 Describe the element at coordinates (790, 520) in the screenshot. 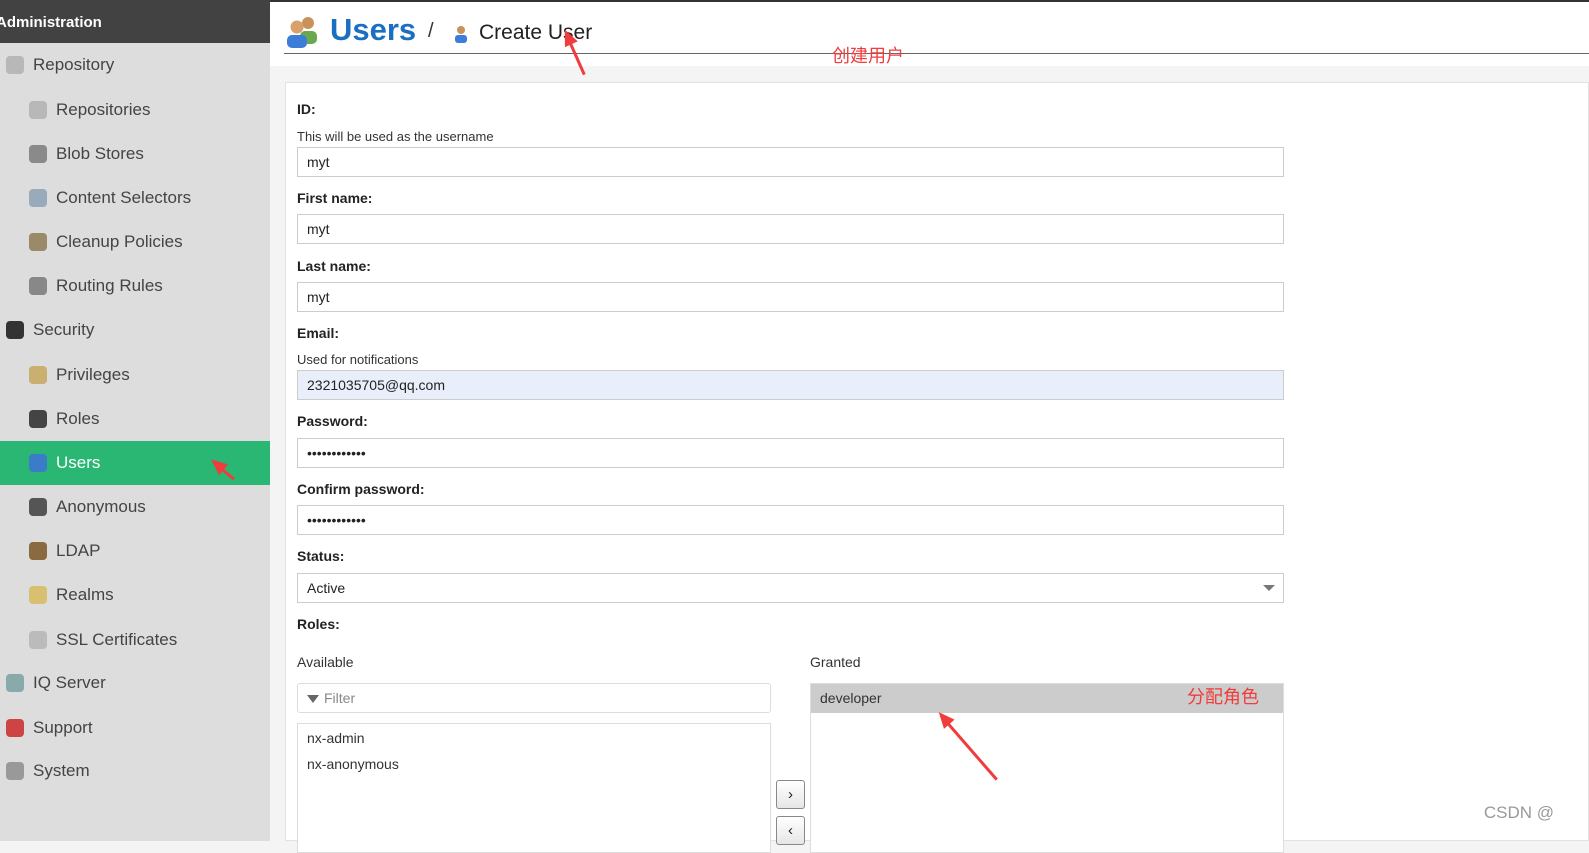

I see `confirm-password-input: ••••••••••••` at that location.